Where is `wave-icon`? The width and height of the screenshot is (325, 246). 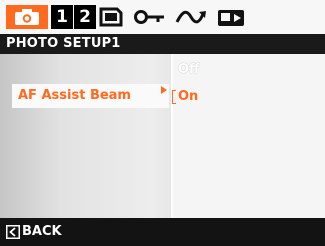
wave-icon is located at coordinates (192, 17).